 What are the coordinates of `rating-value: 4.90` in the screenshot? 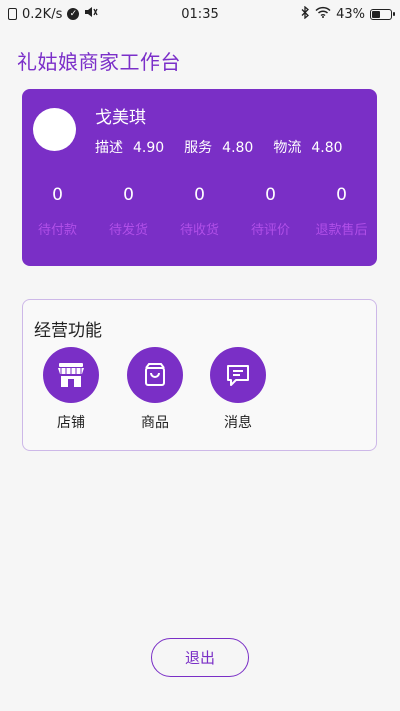 It's located at (149, 148).